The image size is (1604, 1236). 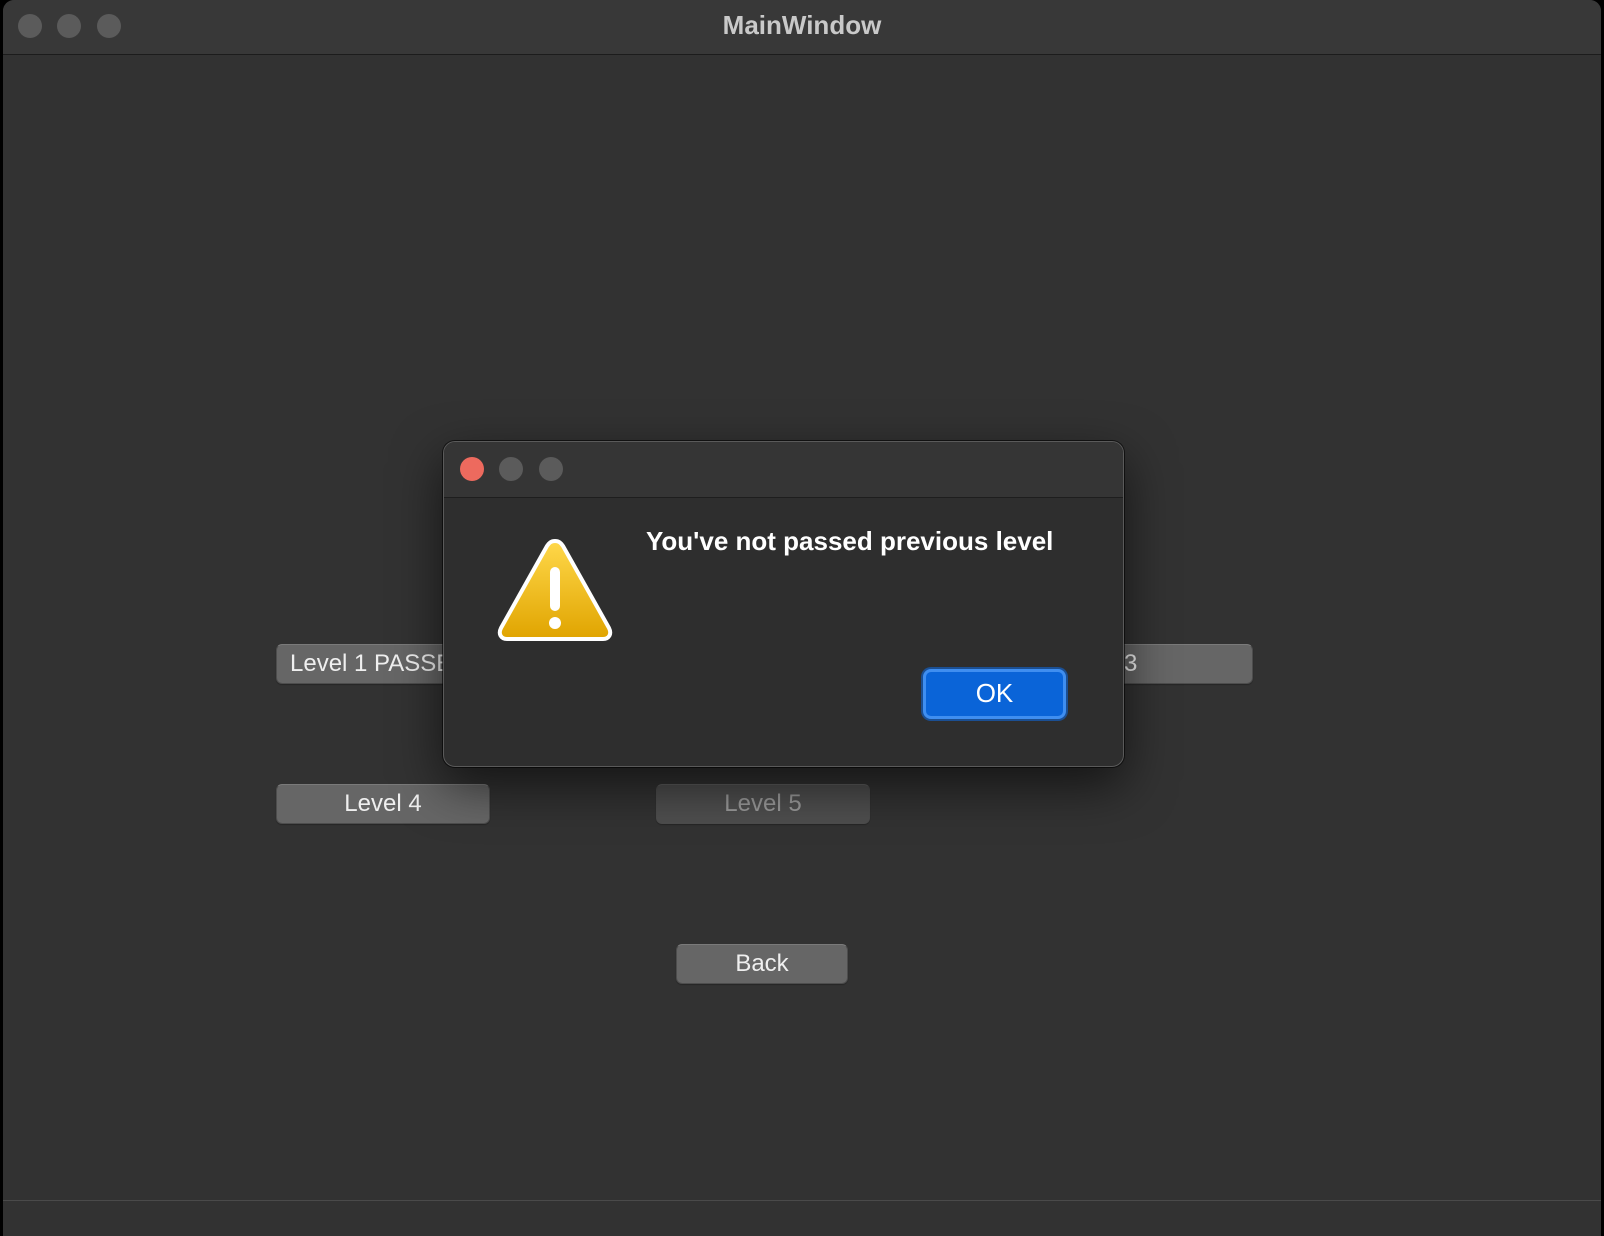 I want to click on dialog-message: You've not passed previous level, so click(x=850, y=541).